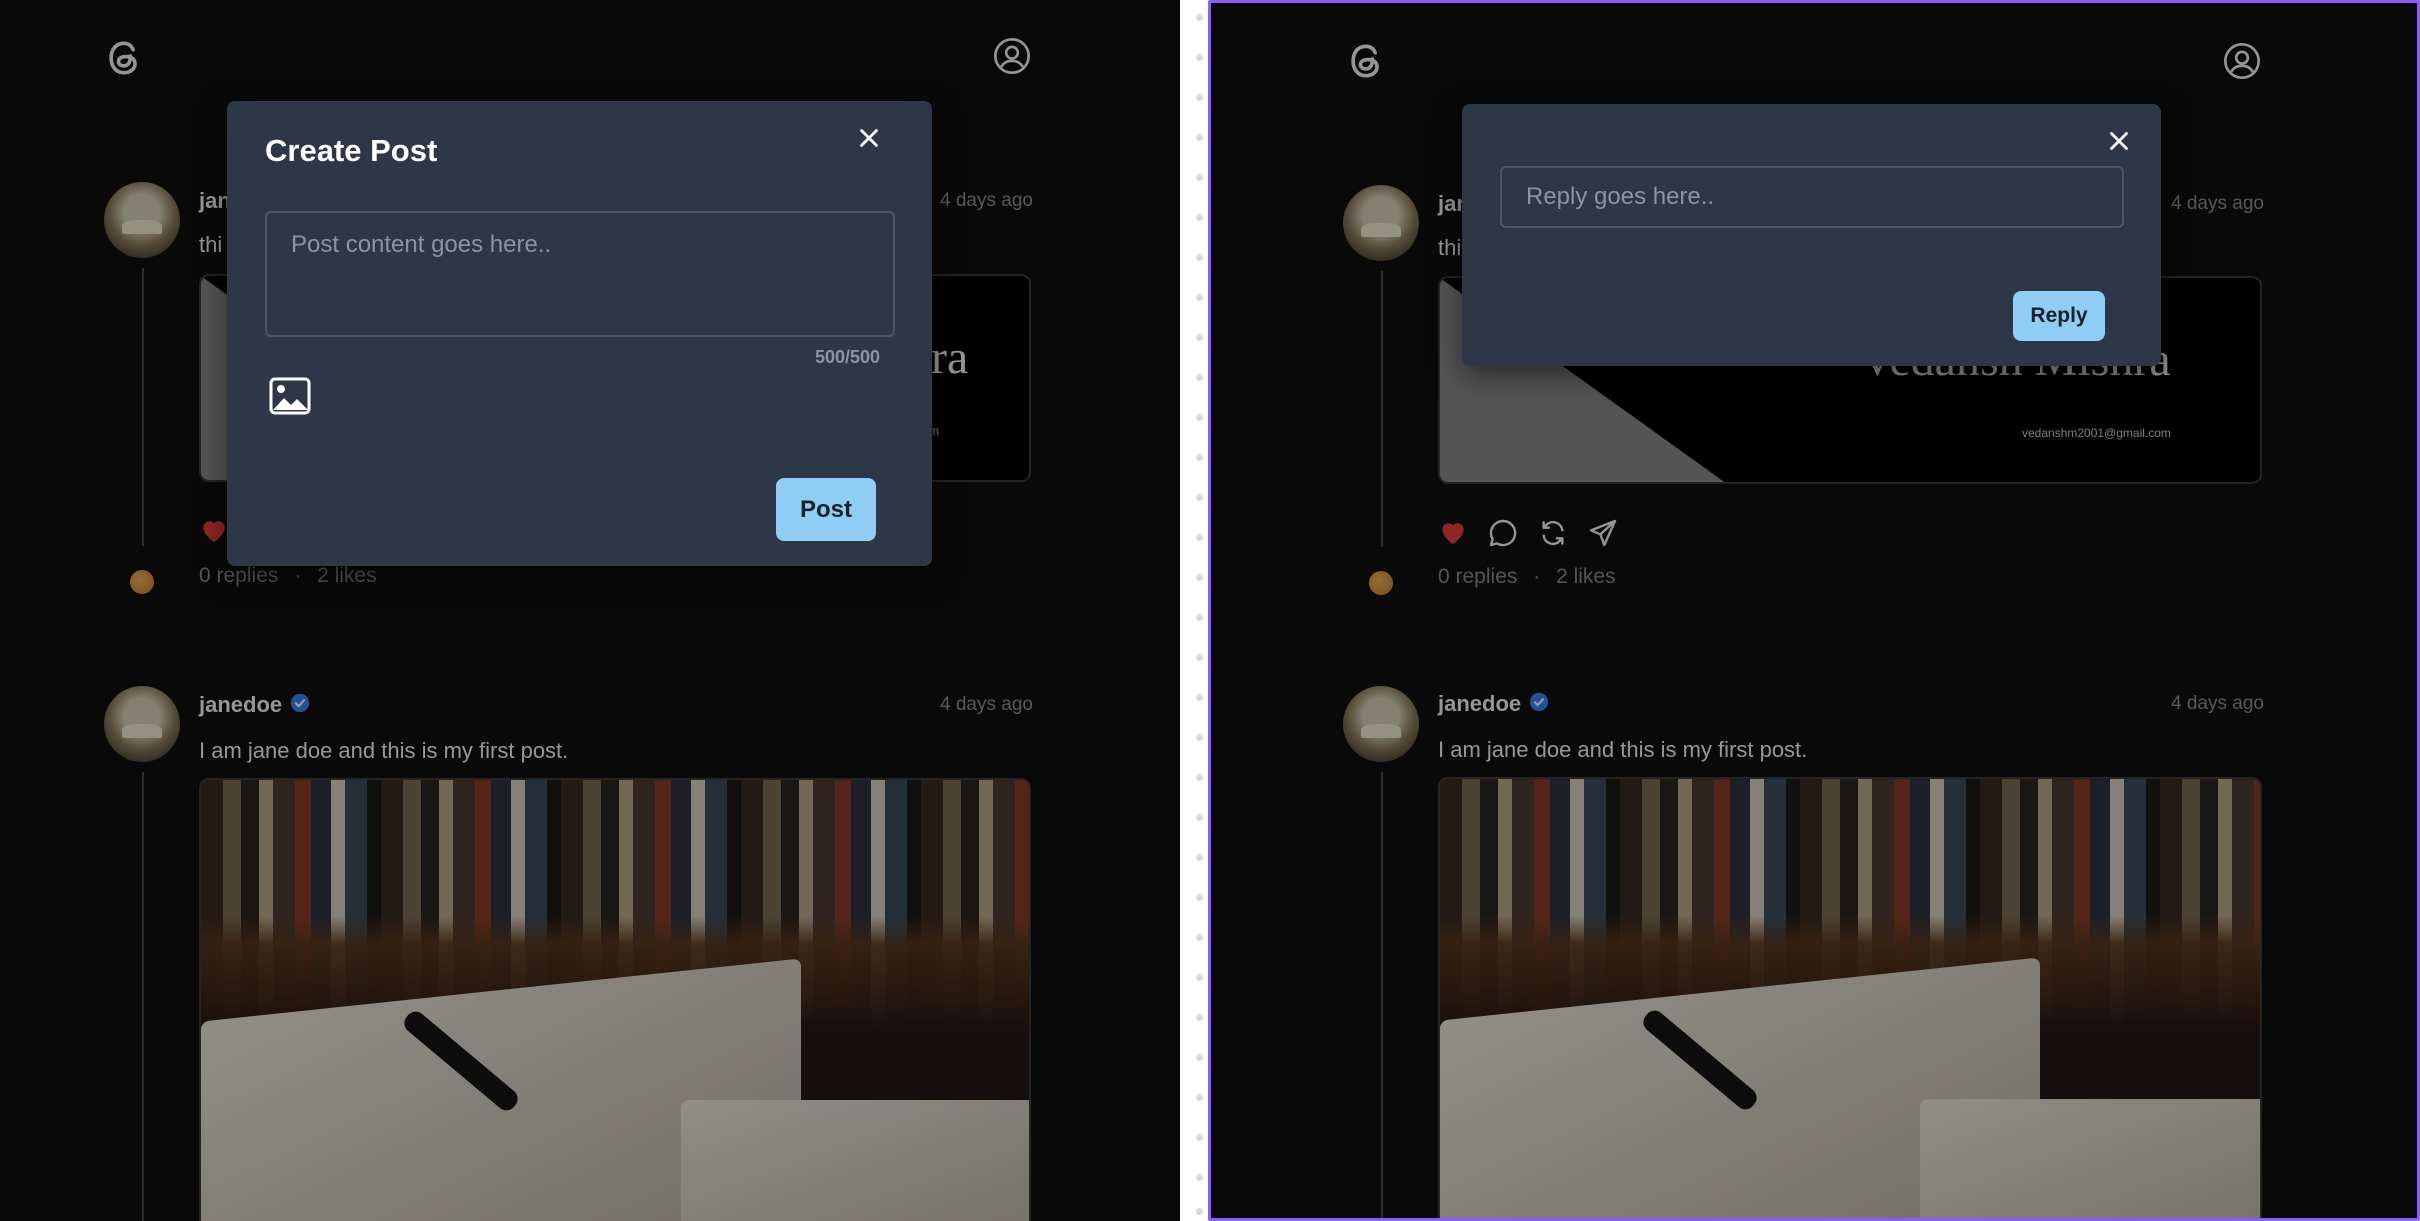 The width and height of the screenshot is (2420, 1221). I want to click on reply-button: Reply, so click(2059, 316).